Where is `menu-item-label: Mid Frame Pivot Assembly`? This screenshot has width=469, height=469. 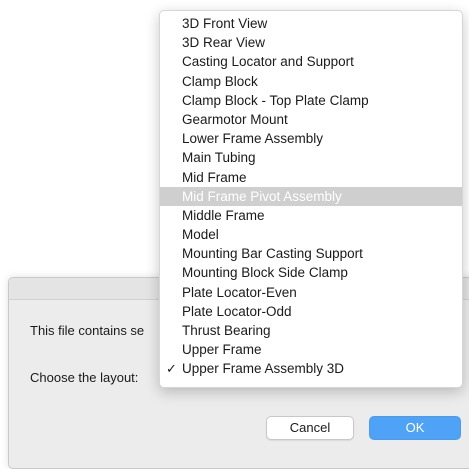
menu-item-label: Mid Frame Pivot Assembly is located at coordinates (262, 196).